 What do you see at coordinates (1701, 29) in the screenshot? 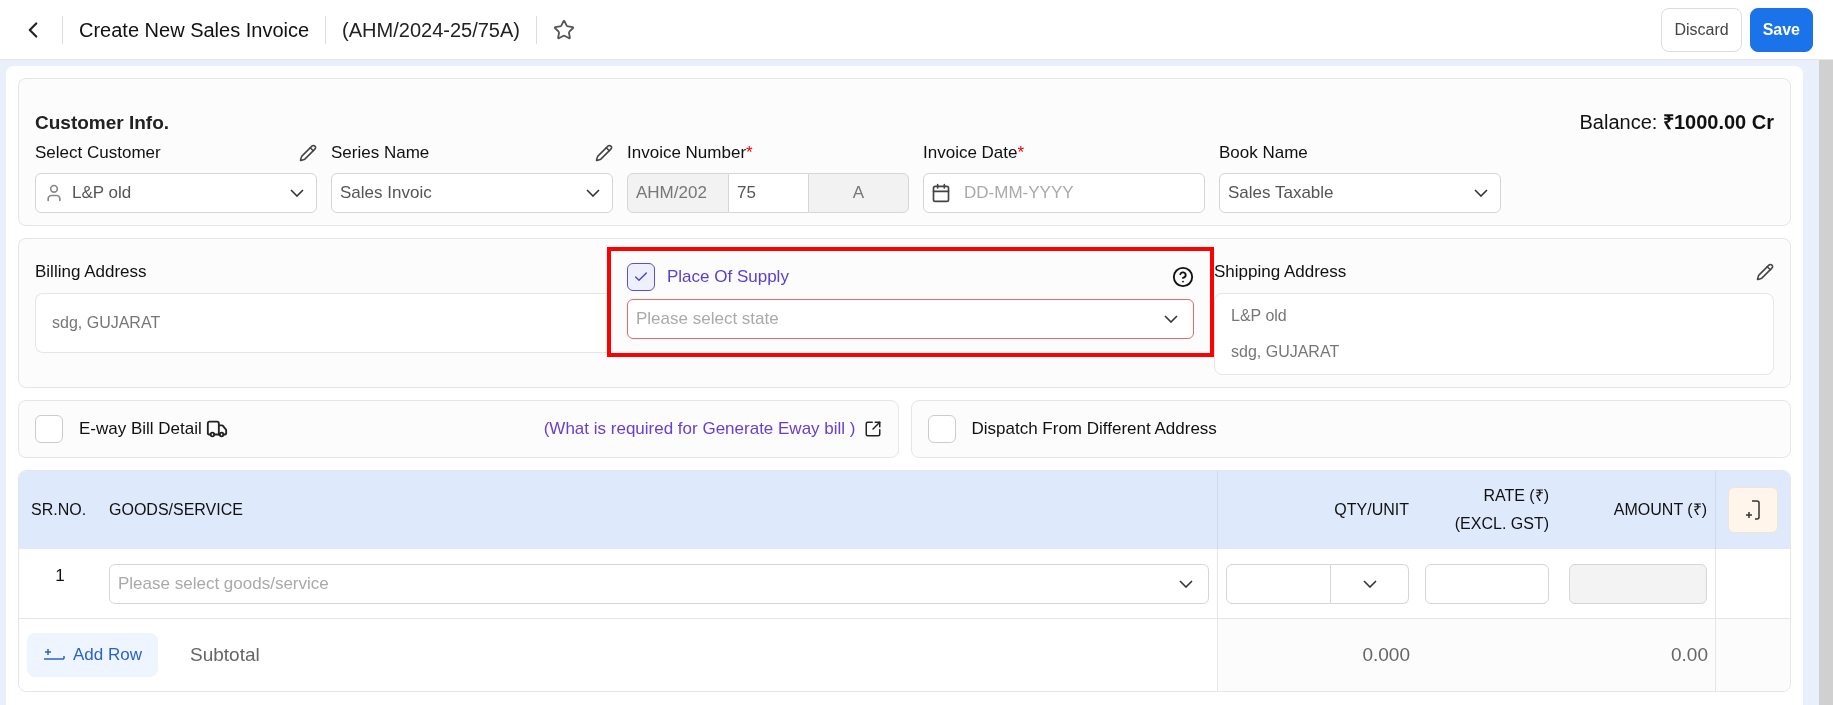
I see `discard-button: Discard` at bounding box center [1701, 29].